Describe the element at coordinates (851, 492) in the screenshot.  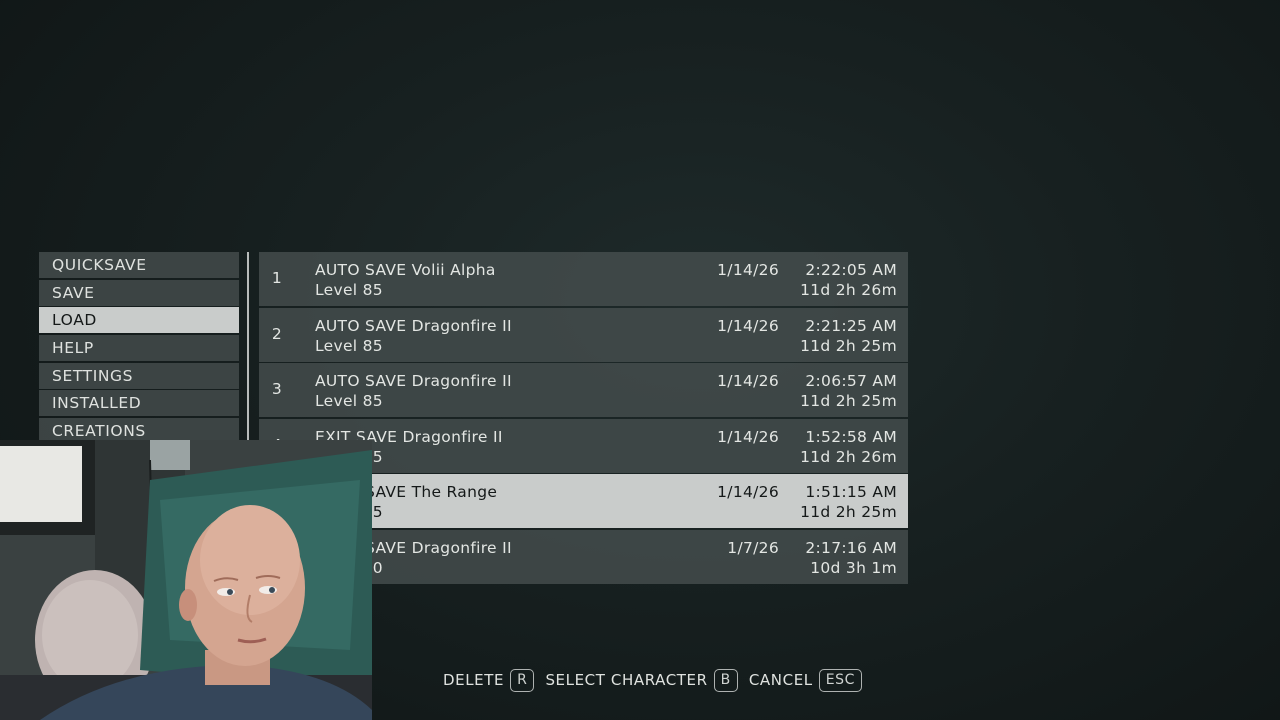
I see `save-slot-time: 1:51:15 AM` at that location.